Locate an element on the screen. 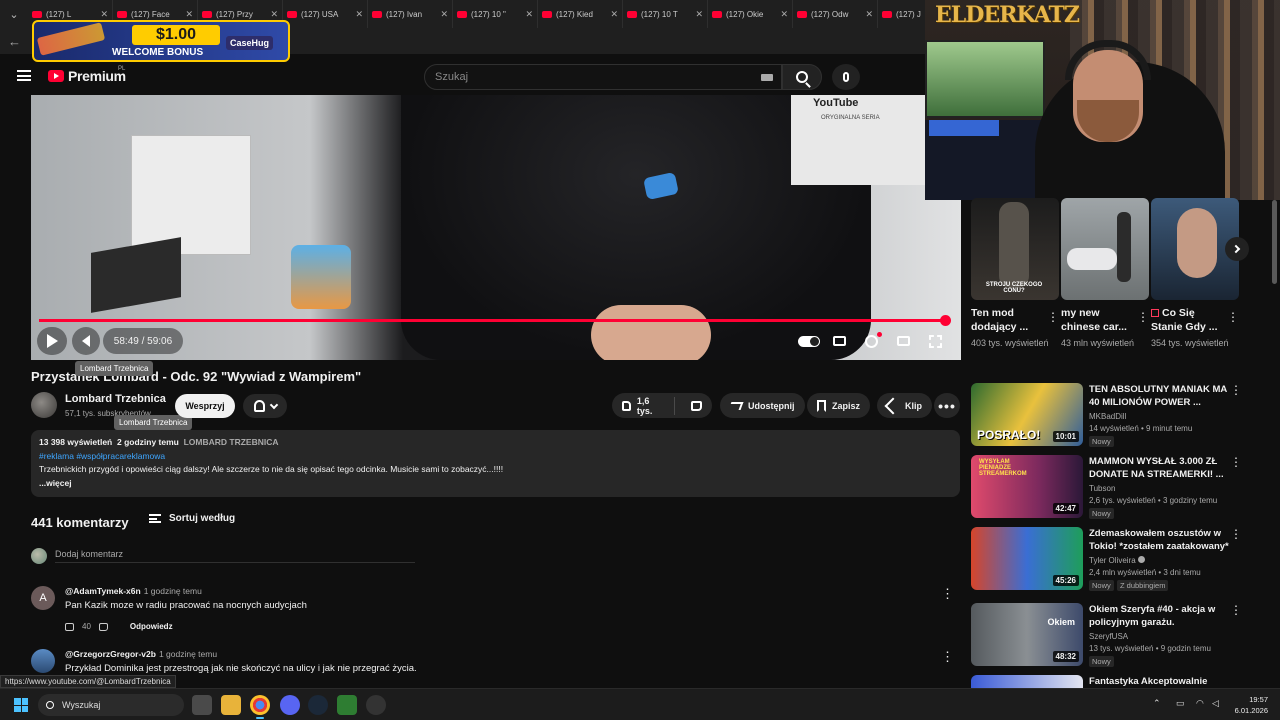 This screenshot has width=1280, height=720. video-channel: SzeryfUSA is located at coordinates (1108, 636).